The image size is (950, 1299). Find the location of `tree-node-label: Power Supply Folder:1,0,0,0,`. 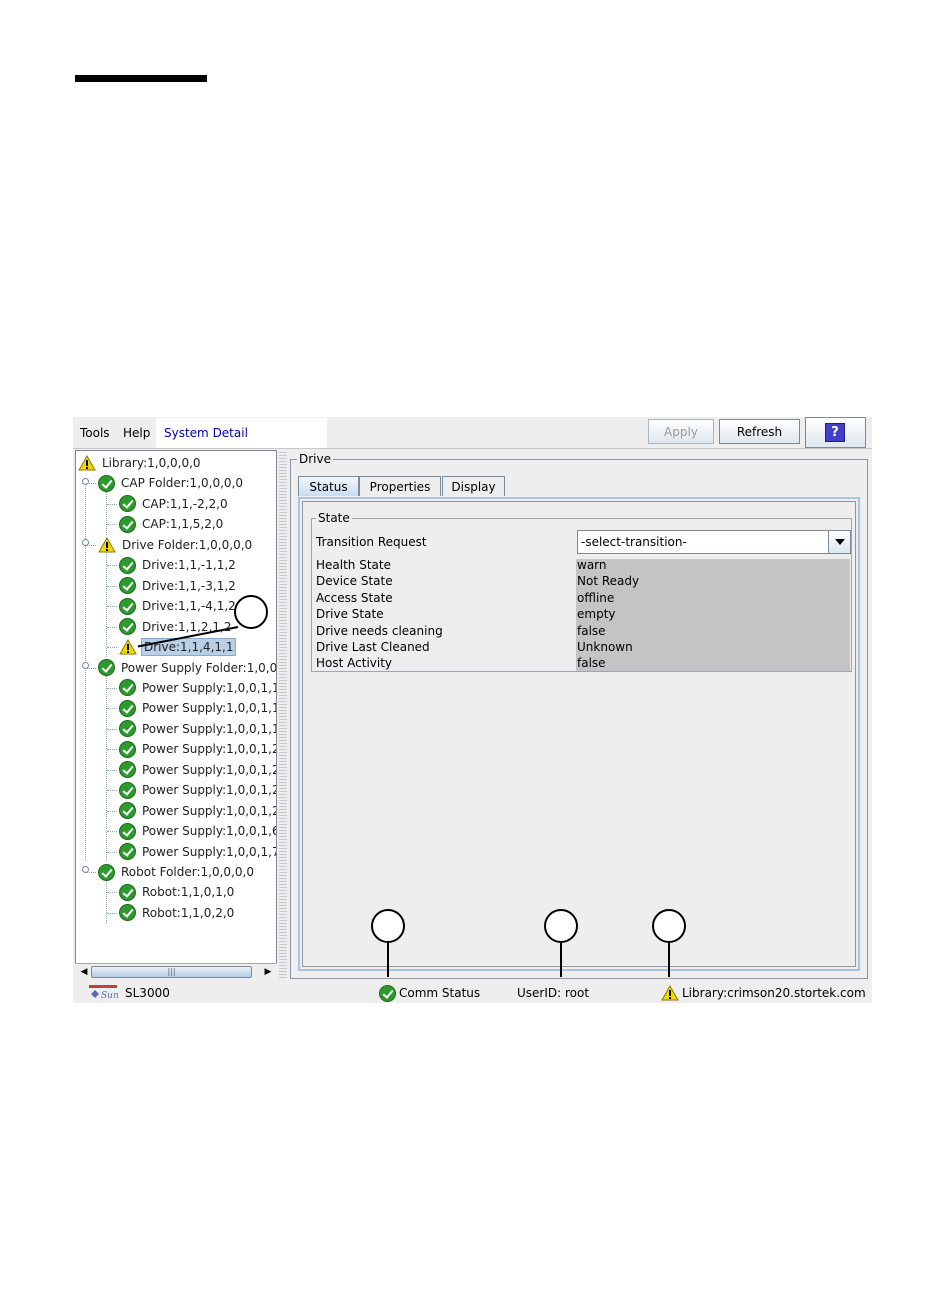

tree-node-label: Power Supply Folder:1,0,0,0, is located at coordinates (199, 667).